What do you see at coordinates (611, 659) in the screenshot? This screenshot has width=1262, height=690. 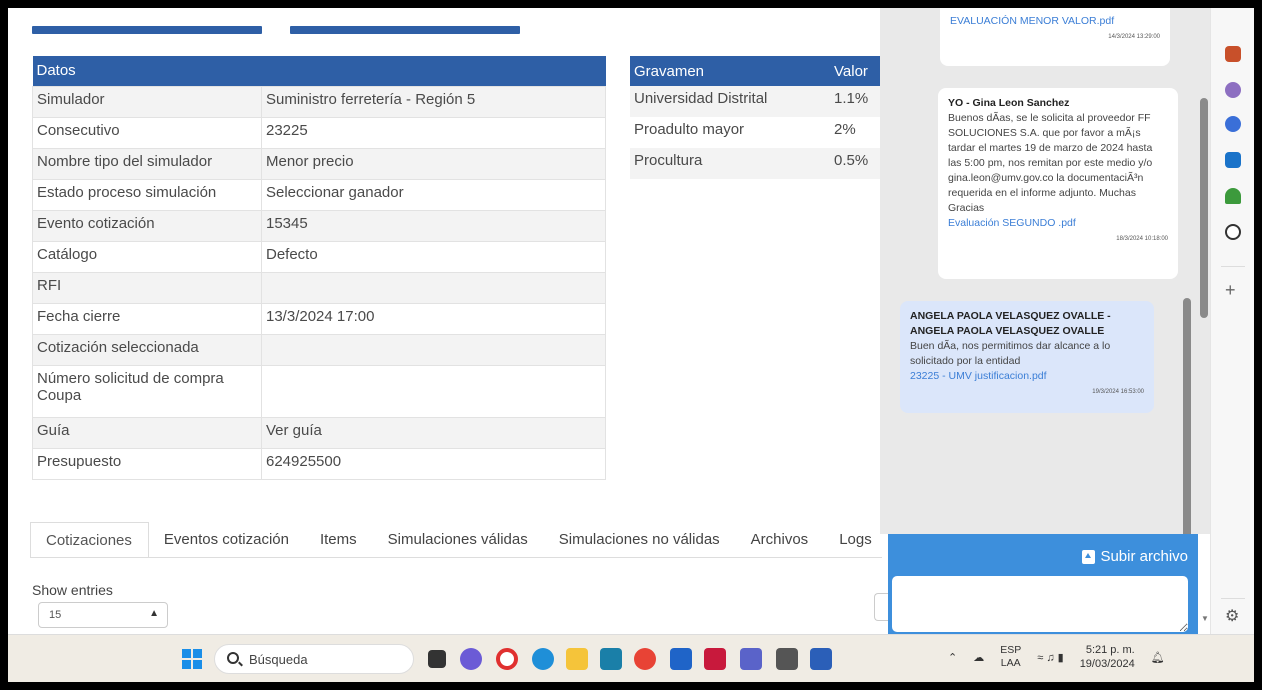 I see `app-icon` at bounding box center [611, 659].